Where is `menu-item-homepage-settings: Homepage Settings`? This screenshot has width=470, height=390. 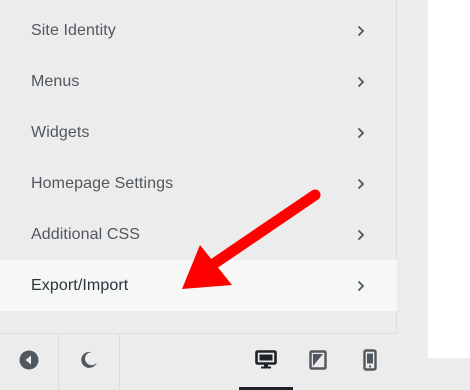 menu-item-homepage-settings: Homepage Settings is located at coordinates (198, 183).